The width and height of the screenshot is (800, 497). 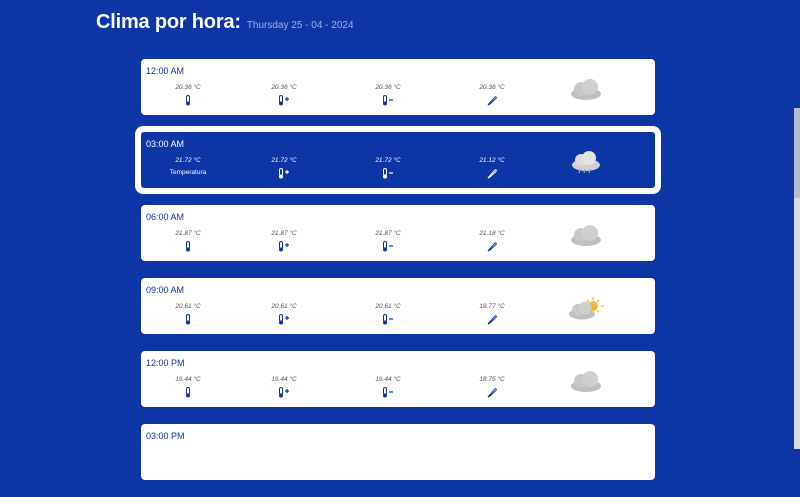 I want to click on temperature-cell: 21.87 °C, so click(x=188, y=241).